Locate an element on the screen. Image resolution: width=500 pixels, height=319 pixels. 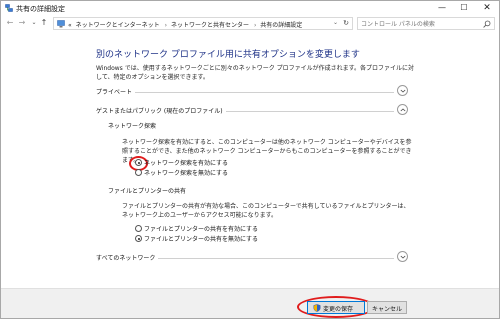
section-private-label: プライベート is located at coordinates (116, 91).